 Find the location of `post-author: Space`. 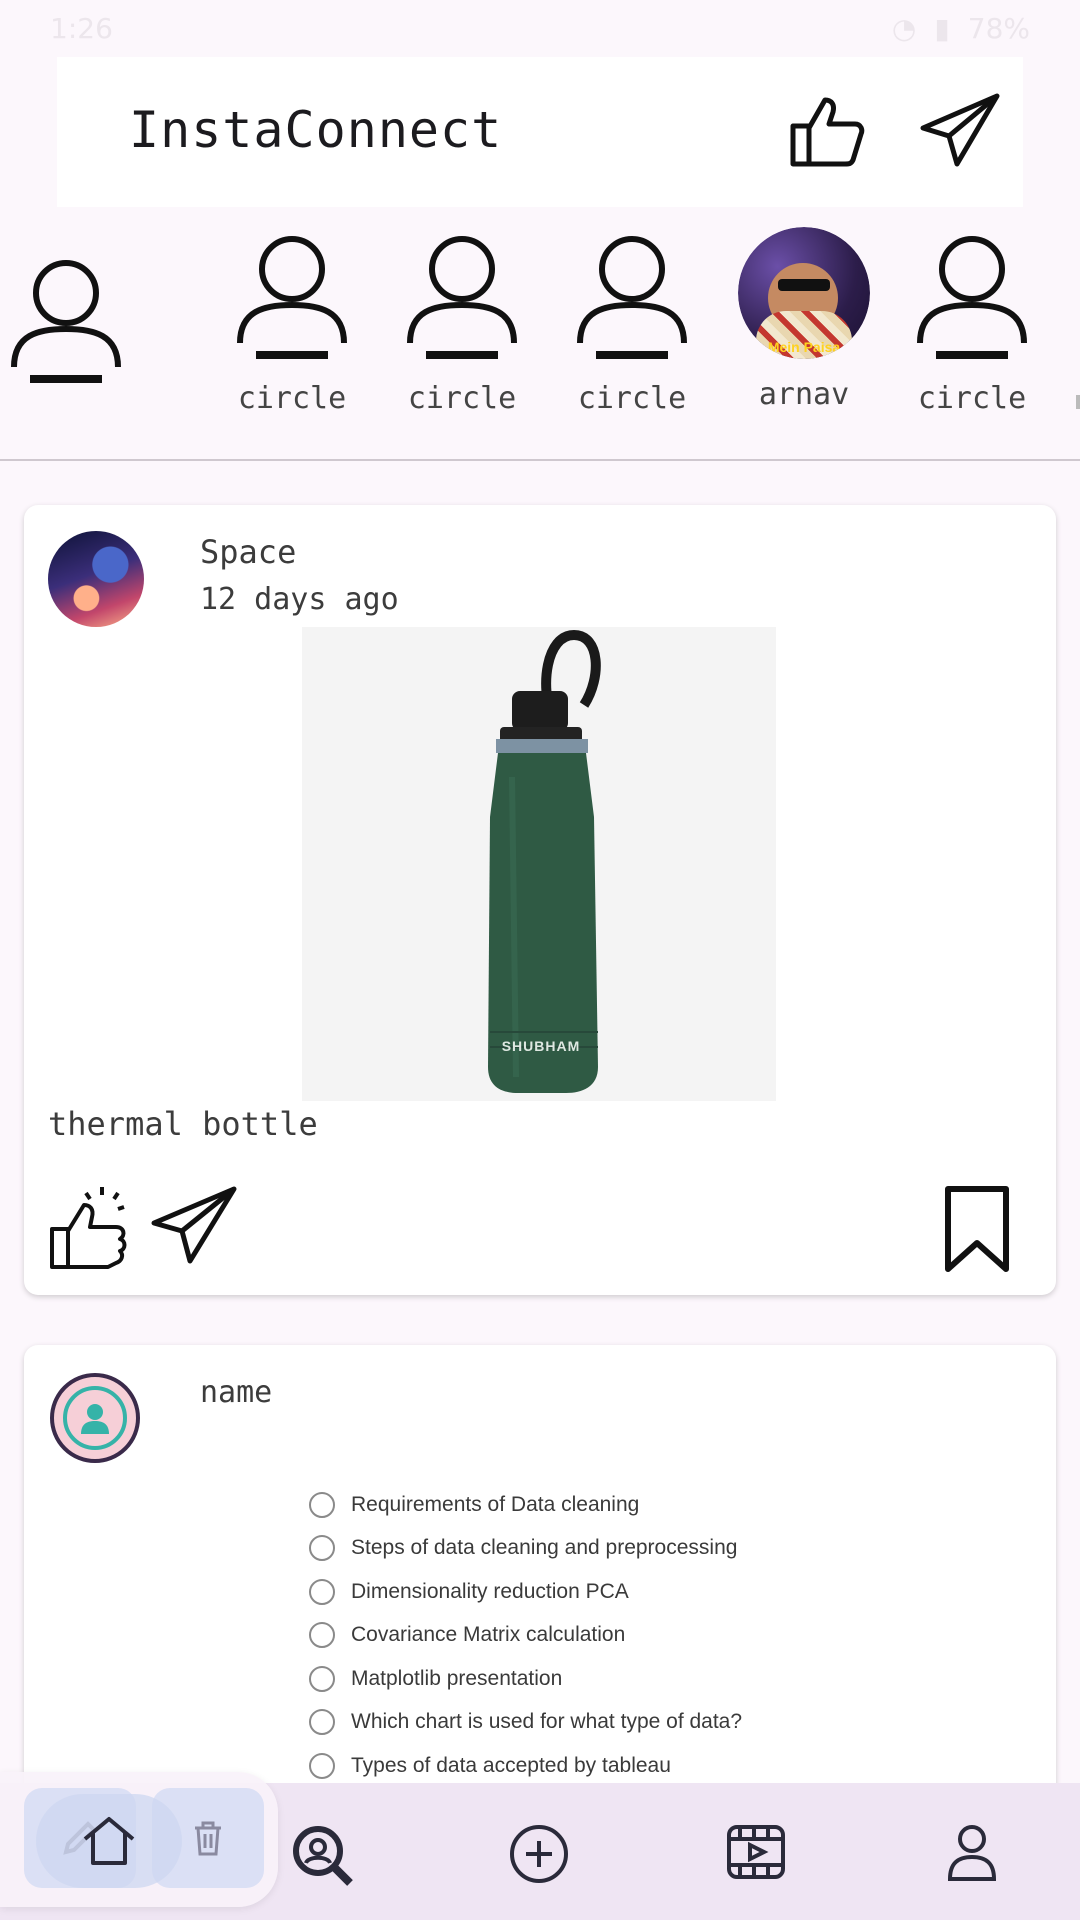

post-author: Space is located at coordinates (248, 552).